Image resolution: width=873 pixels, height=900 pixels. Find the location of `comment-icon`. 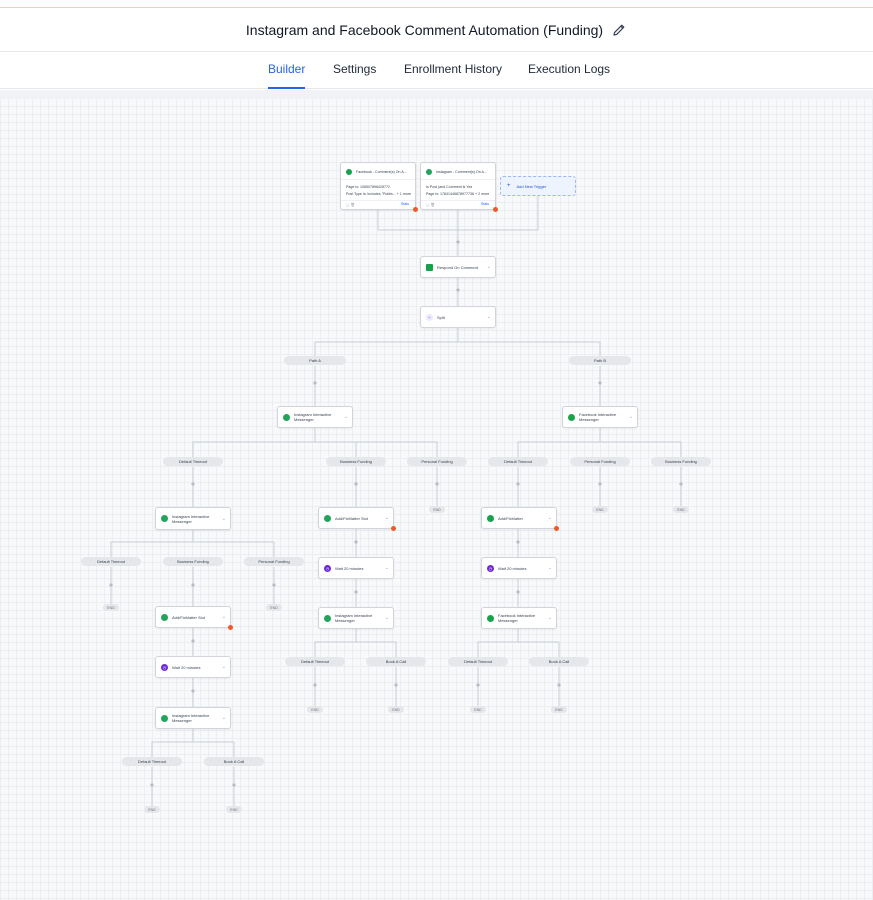

comment-icon is located at coordinates (429, 267).